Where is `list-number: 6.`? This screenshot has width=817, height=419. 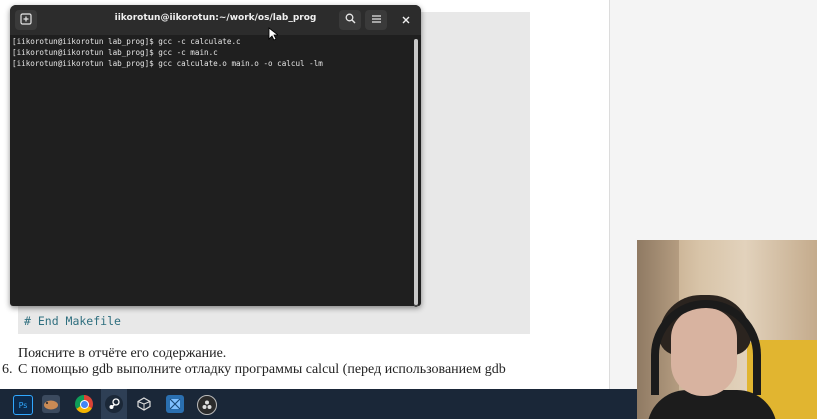
list-number: 6. is located at coordinates (7, 369).